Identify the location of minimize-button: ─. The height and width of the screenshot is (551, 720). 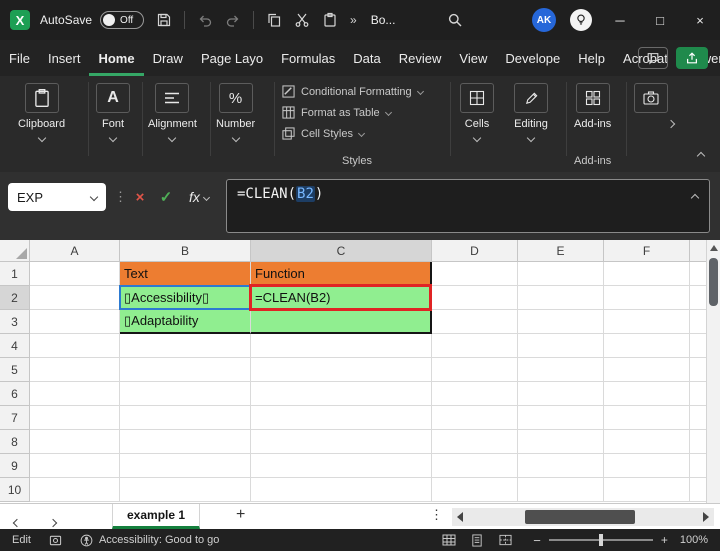
(620, 20).